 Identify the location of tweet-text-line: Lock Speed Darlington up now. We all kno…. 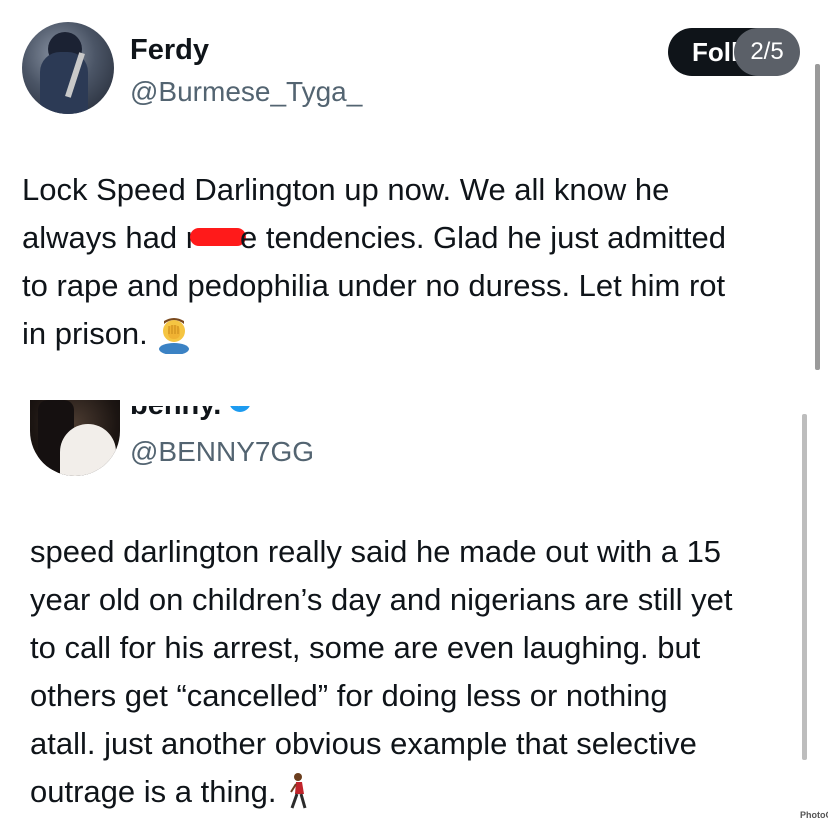
(346, 189).